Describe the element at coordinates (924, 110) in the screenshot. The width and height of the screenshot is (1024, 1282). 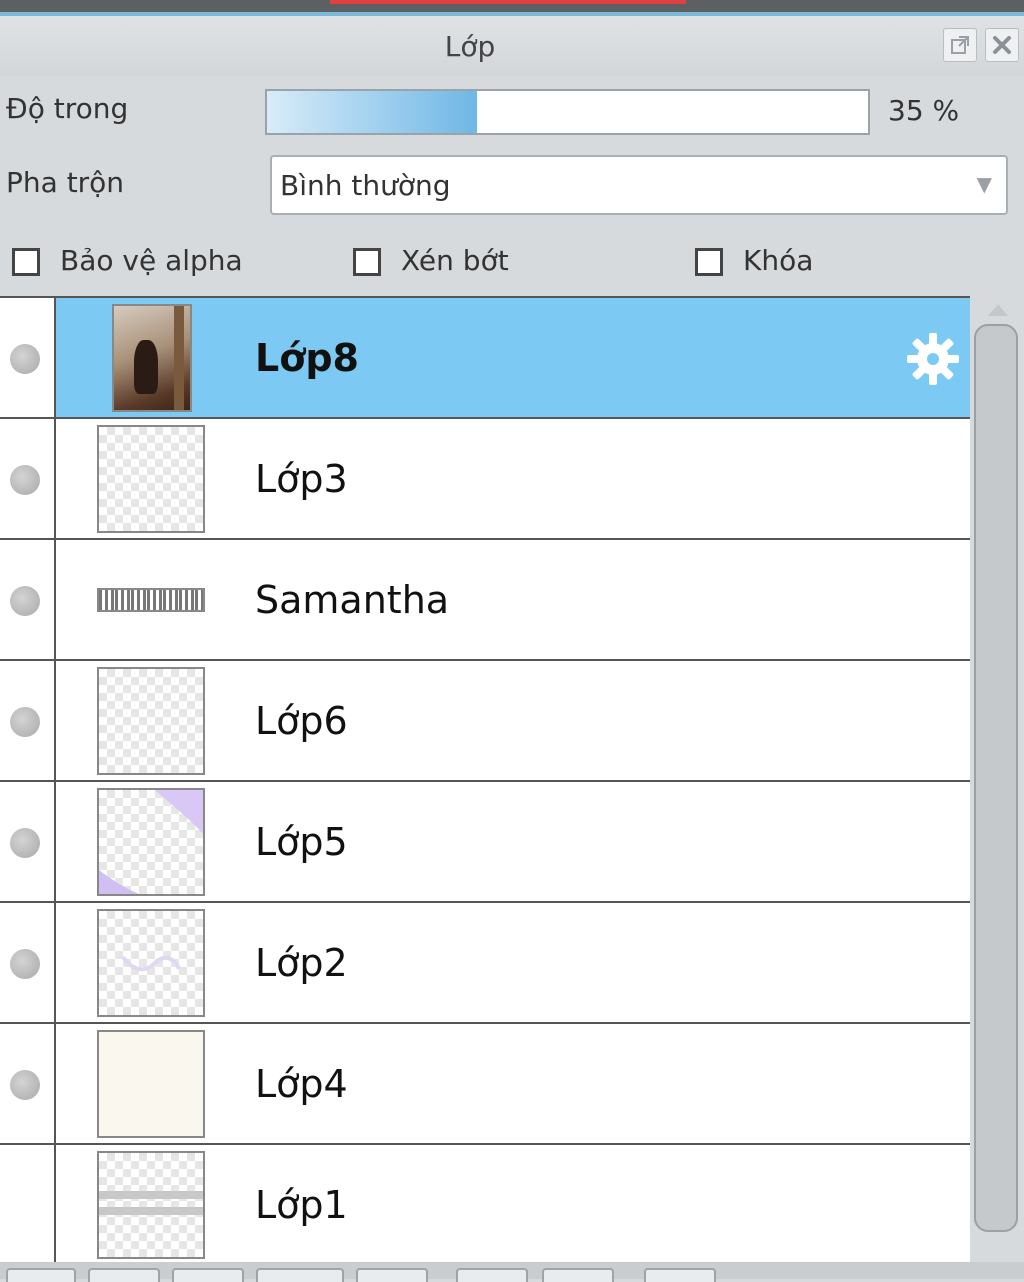
I see `opacity-value: 35 %` at that location.